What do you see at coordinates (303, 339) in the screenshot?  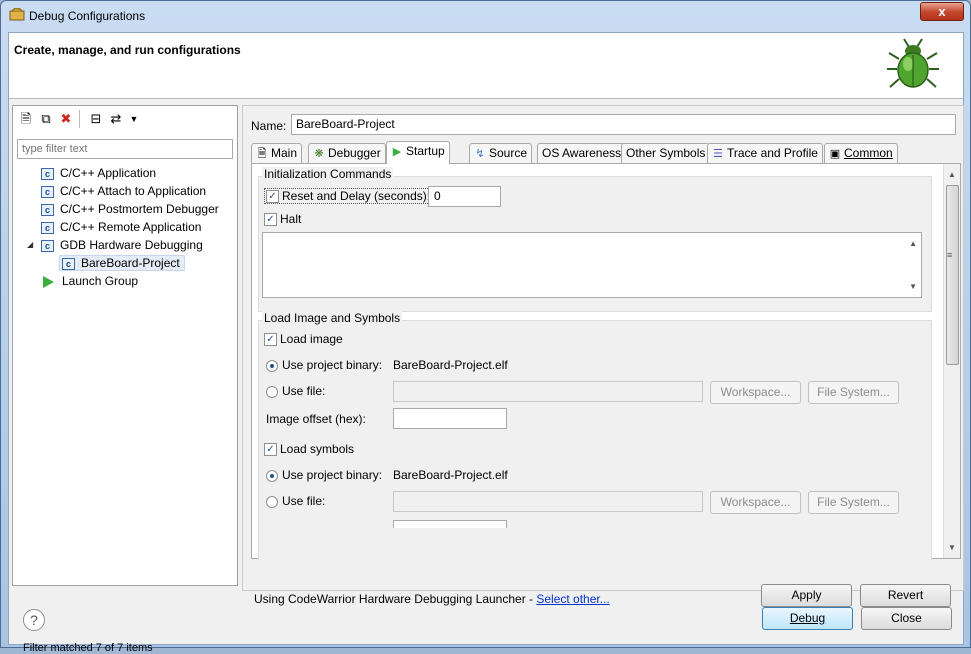 I see `load-image-checkbox: ✓ Load image` at bounding box center [303, 339].